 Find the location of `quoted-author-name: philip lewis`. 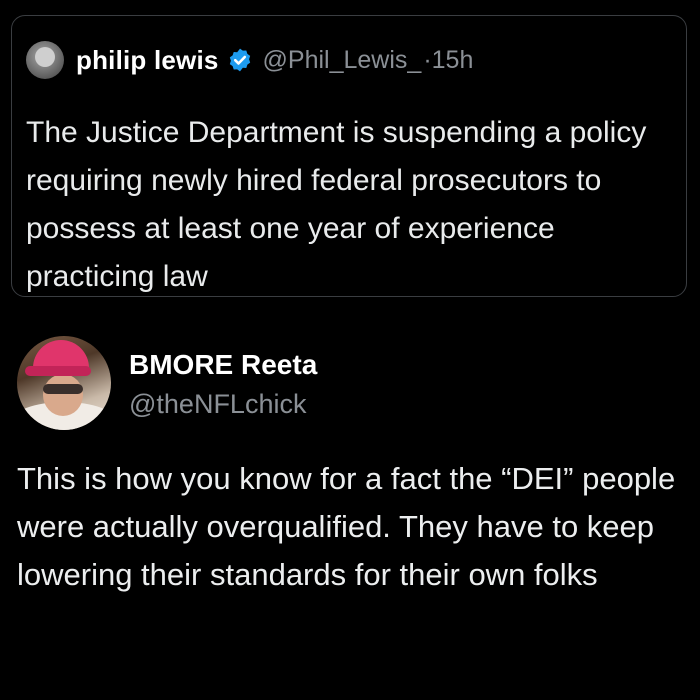

quoted-author-name: philip lewis is located at coordinates (147, 60).